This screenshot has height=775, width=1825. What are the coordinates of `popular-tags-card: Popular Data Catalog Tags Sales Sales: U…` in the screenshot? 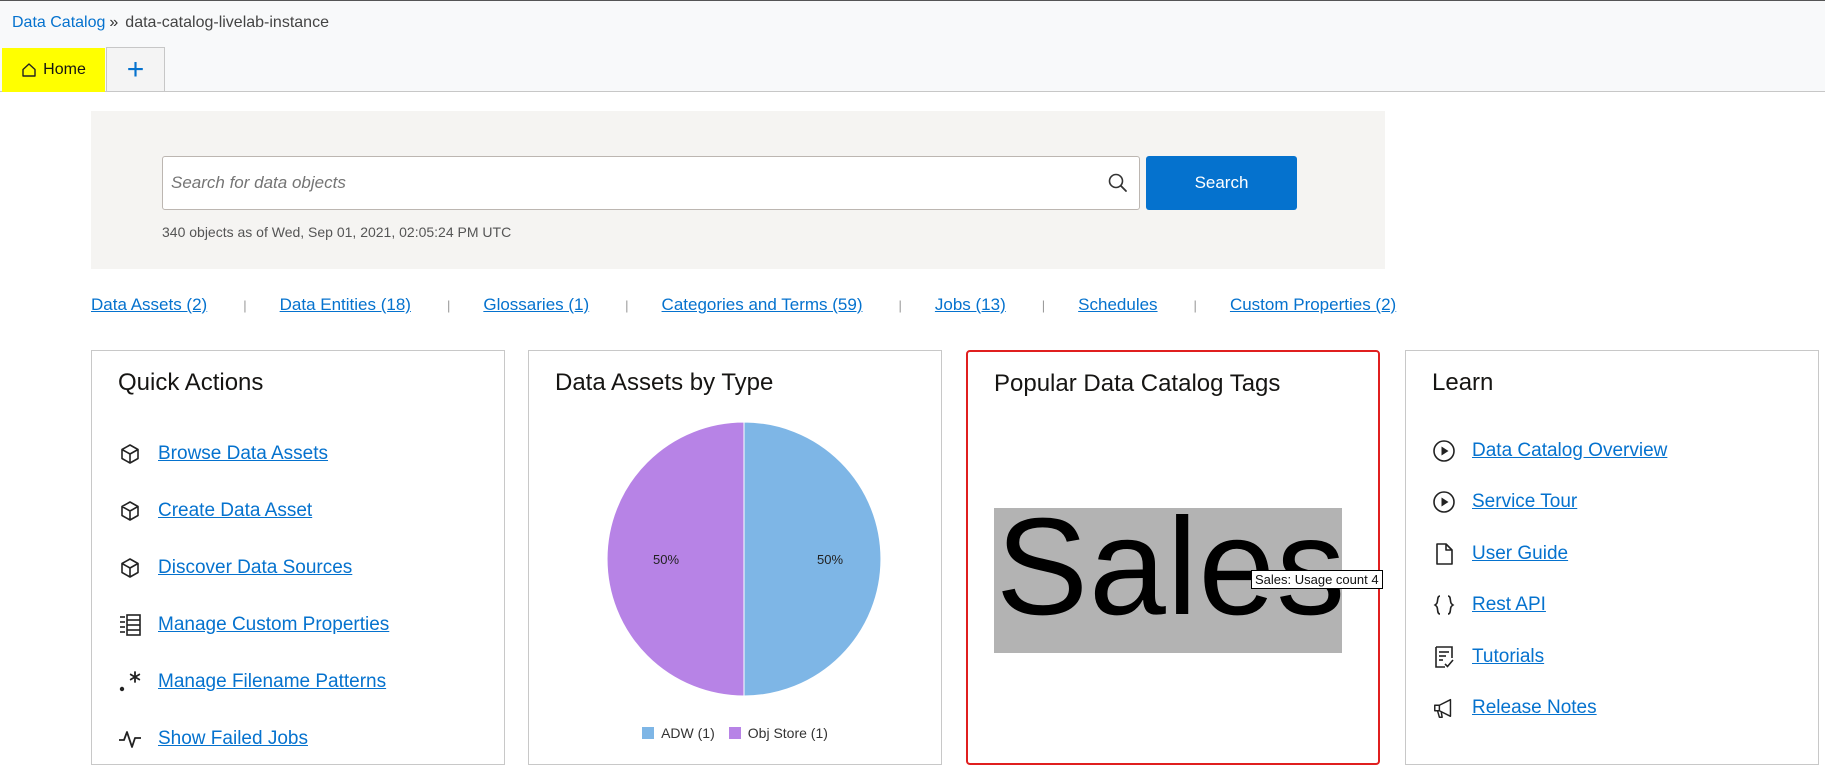 It's located at (1174, 557).